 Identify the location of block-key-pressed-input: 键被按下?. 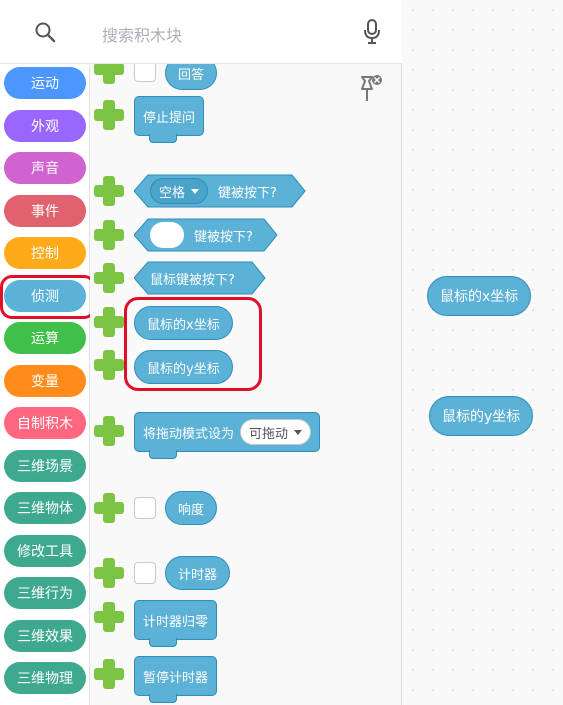
(206, 235).